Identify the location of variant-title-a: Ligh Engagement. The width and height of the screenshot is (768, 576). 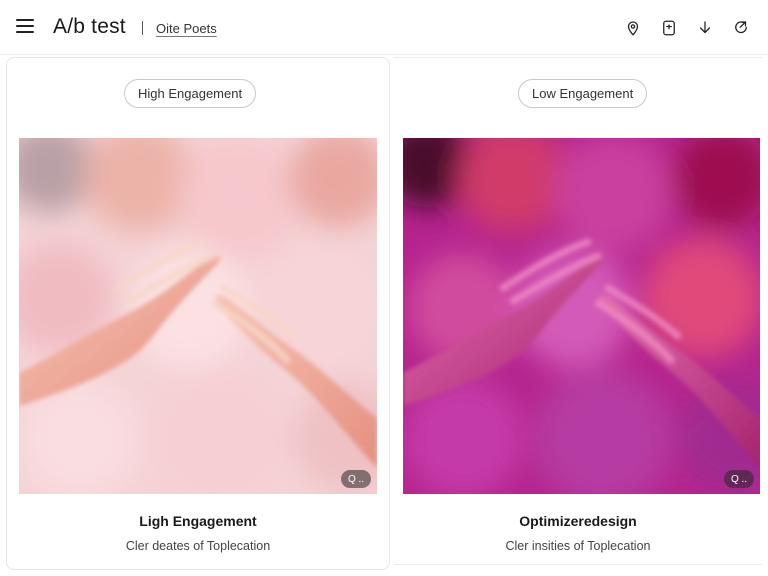
(198, 521).